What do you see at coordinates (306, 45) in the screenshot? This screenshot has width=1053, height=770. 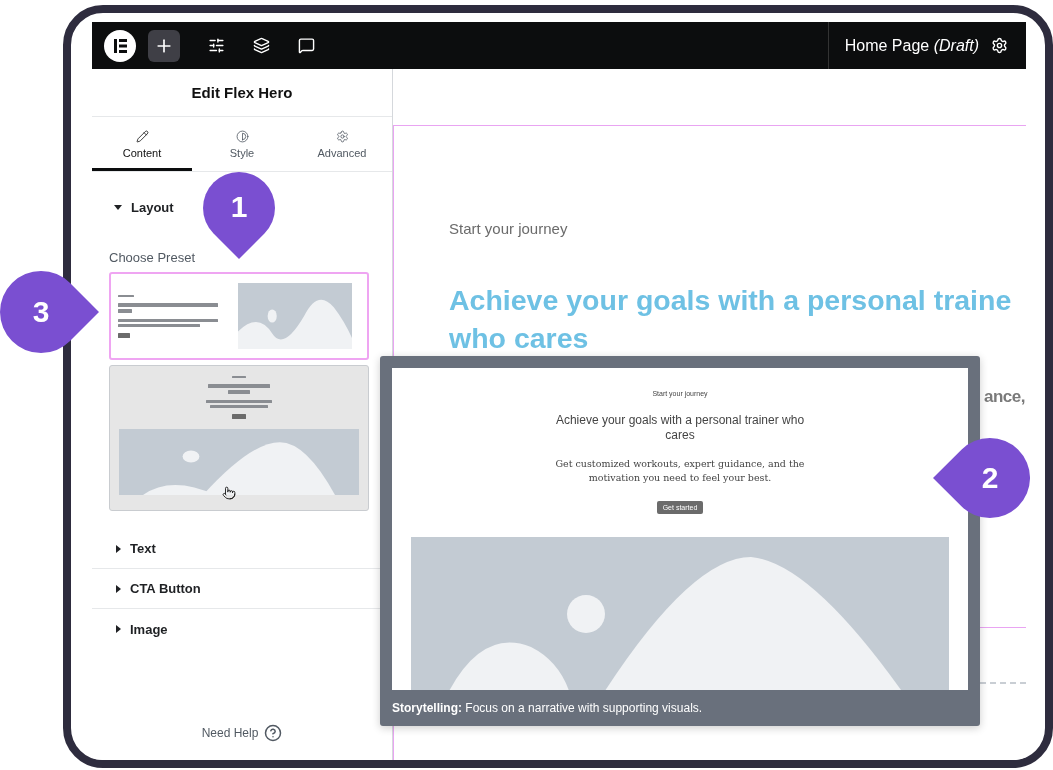 I see `comment-icon` at bounding box center [306, 45].